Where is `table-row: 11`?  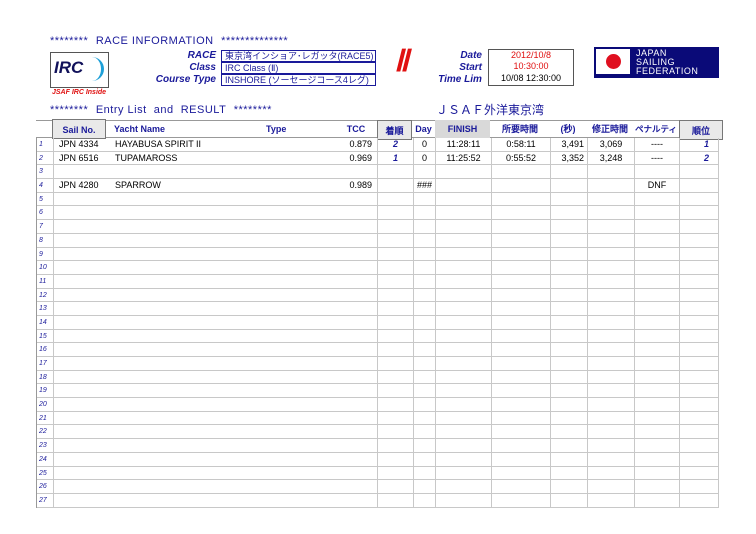 table-row: 11 is located at coordinates (378, 281).